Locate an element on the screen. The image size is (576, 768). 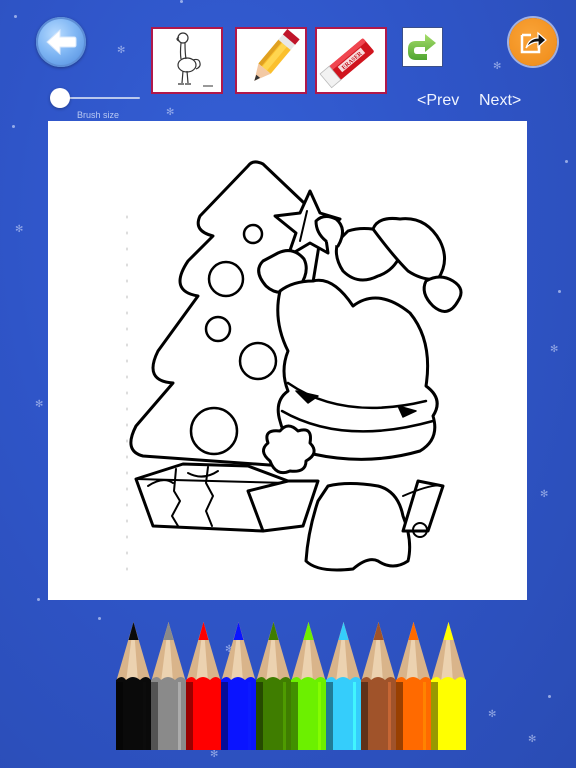
color-pencil-lime-green is located at coordinates (308, 685).